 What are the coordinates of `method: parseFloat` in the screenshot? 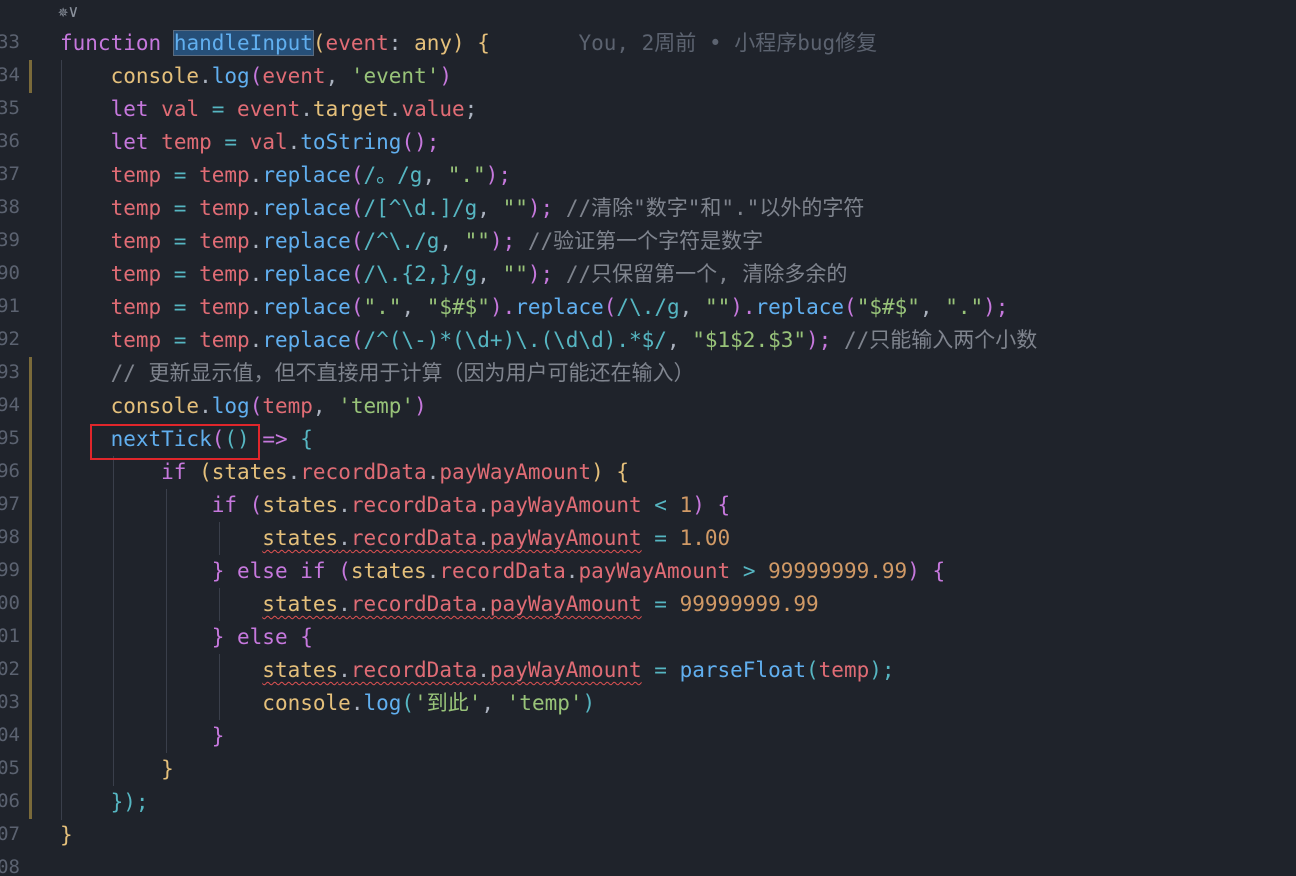 It's located at (742, 670).